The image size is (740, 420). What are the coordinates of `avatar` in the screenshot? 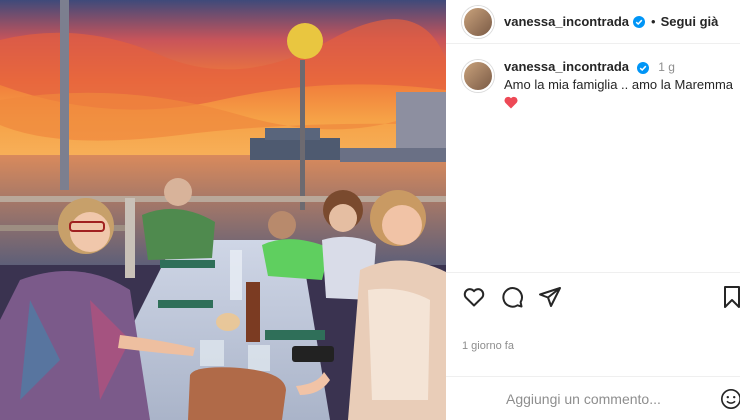 It's located at (478, 21).